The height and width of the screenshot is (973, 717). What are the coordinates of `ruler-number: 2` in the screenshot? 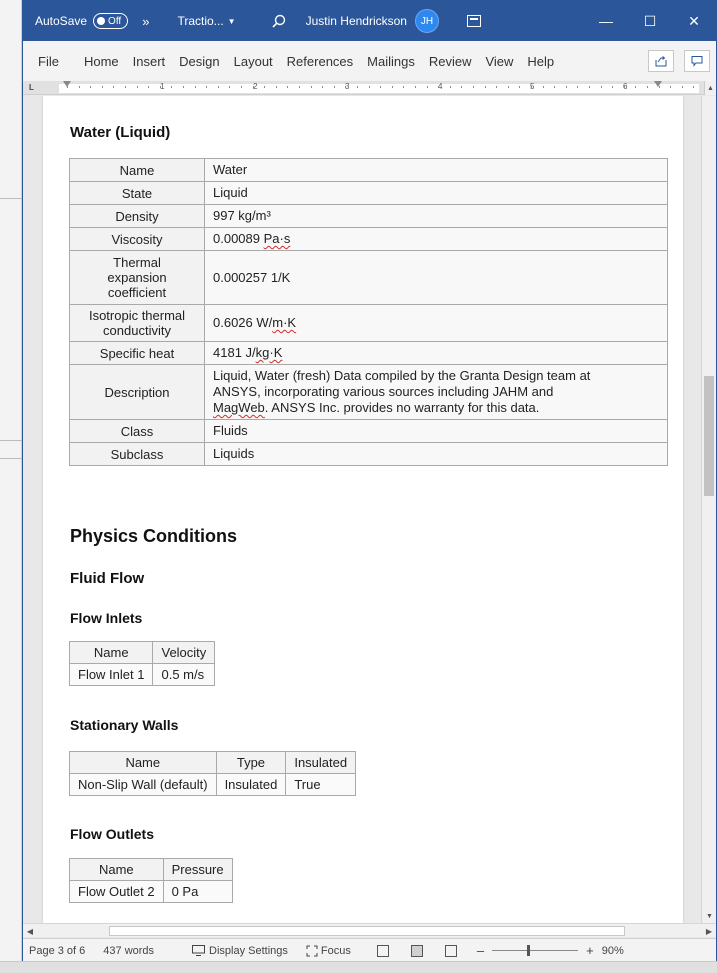 It's located at (255, 86).